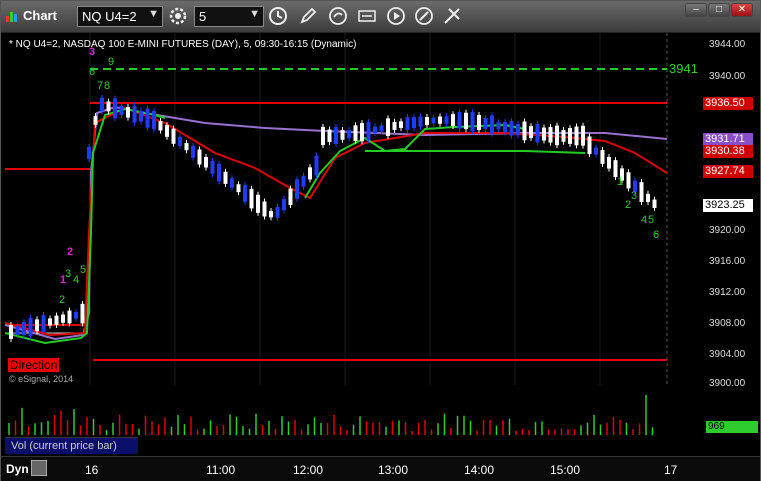 This screenshot has height=481, width=761. I want to click on time-label: 12:00, so click(308, 470).